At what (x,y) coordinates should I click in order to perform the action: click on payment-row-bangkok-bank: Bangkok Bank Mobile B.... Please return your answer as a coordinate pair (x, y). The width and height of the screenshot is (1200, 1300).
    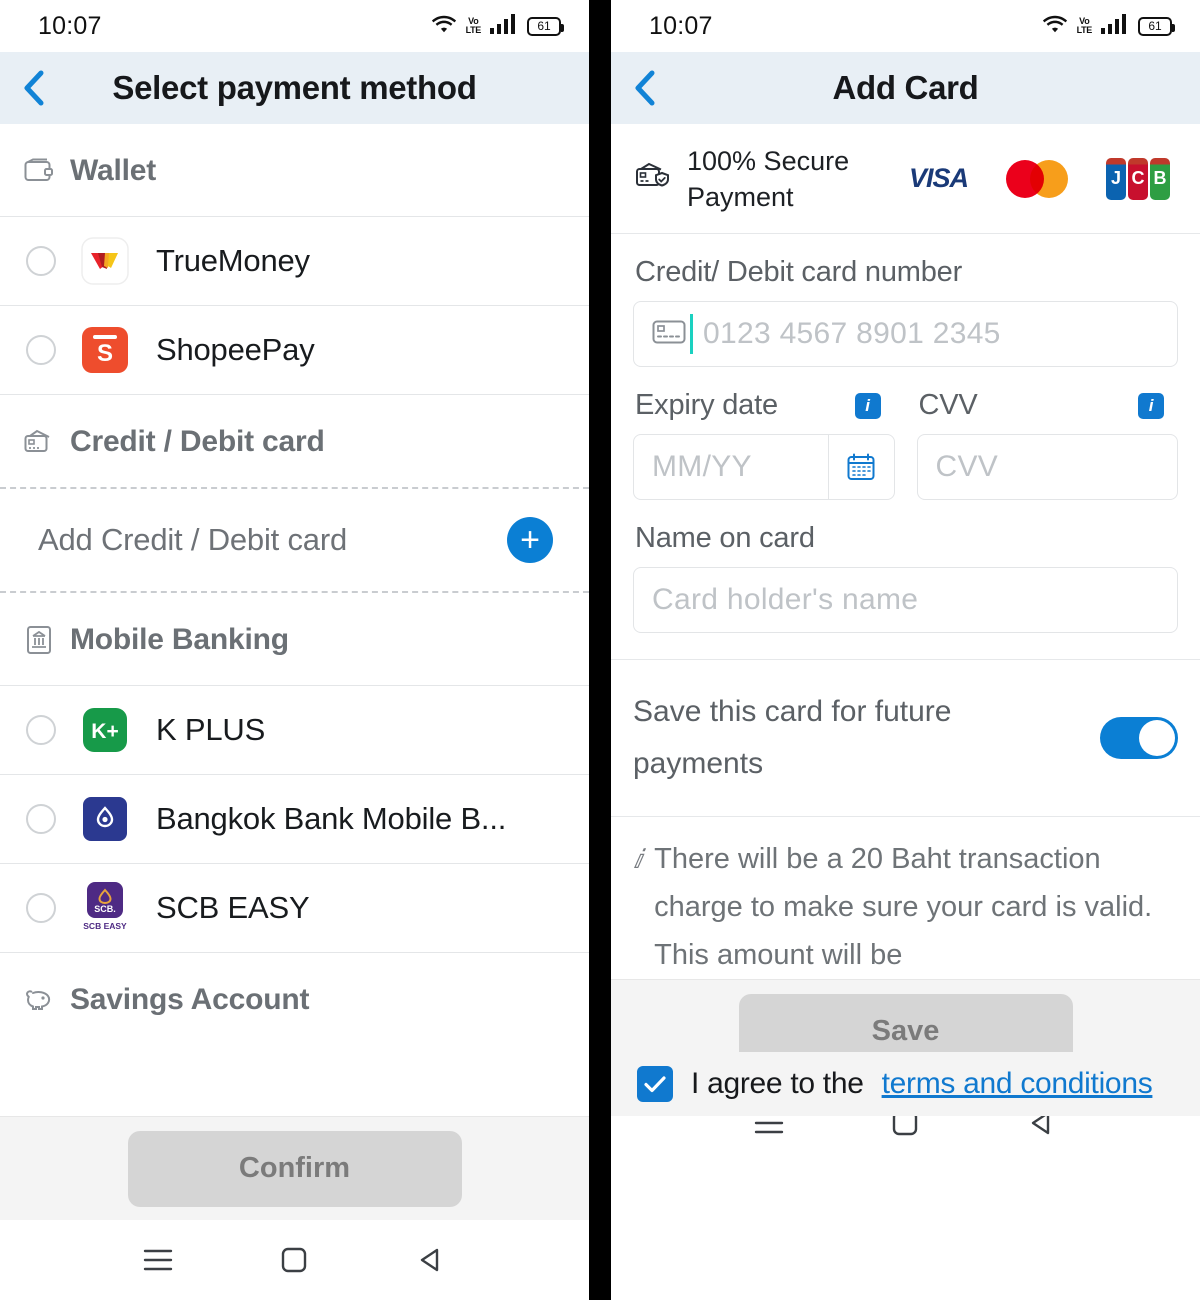
    Looking at the image, I should click on (294, 819).